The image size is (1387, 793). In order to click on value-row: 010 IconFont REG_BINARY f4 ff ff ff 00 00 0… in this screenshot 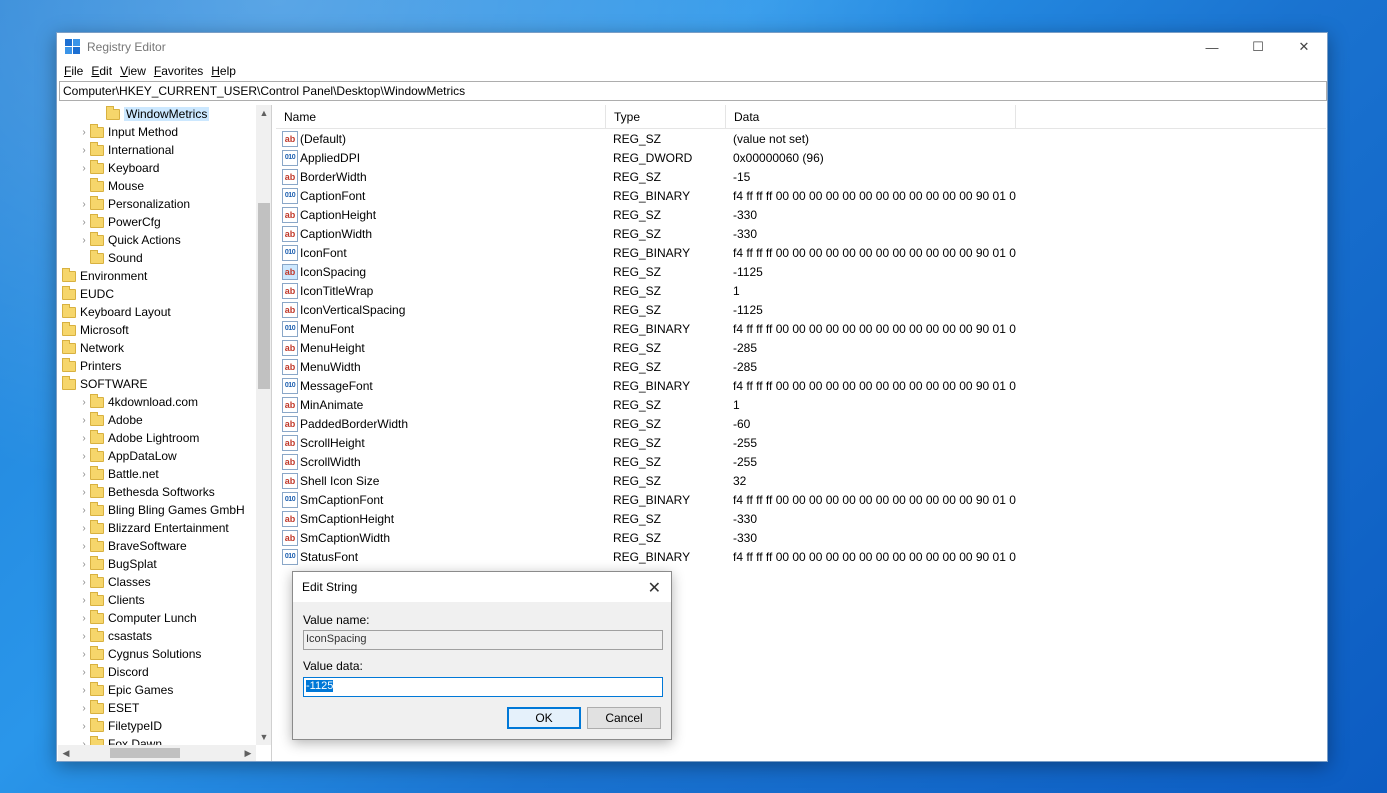, I will do `click(801, 252)`.